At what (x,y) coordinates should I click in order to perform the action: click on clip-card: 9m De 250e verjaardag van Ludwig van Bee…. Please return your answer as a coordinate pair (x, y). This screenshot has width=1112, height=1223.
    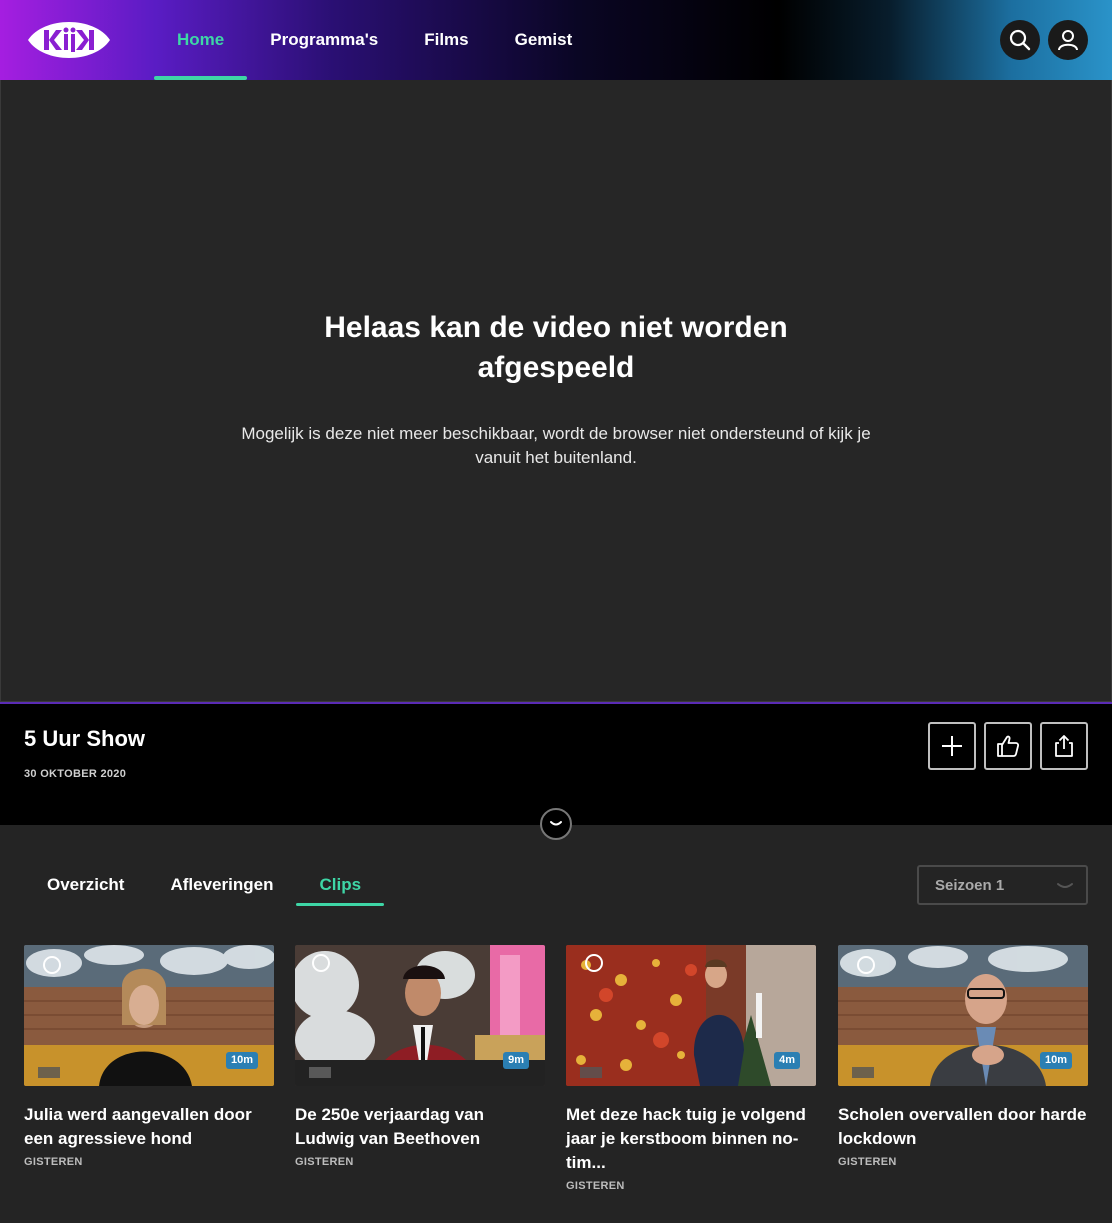
    Looking at the image, I should click on (420, 1056).